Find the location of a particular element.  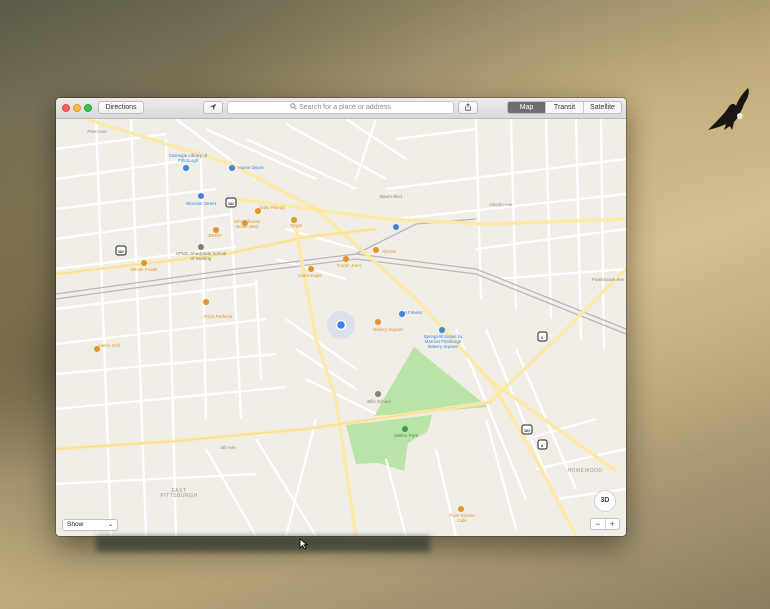

poi-label: Pizza Perfecta is located at coordinates (218, 316).